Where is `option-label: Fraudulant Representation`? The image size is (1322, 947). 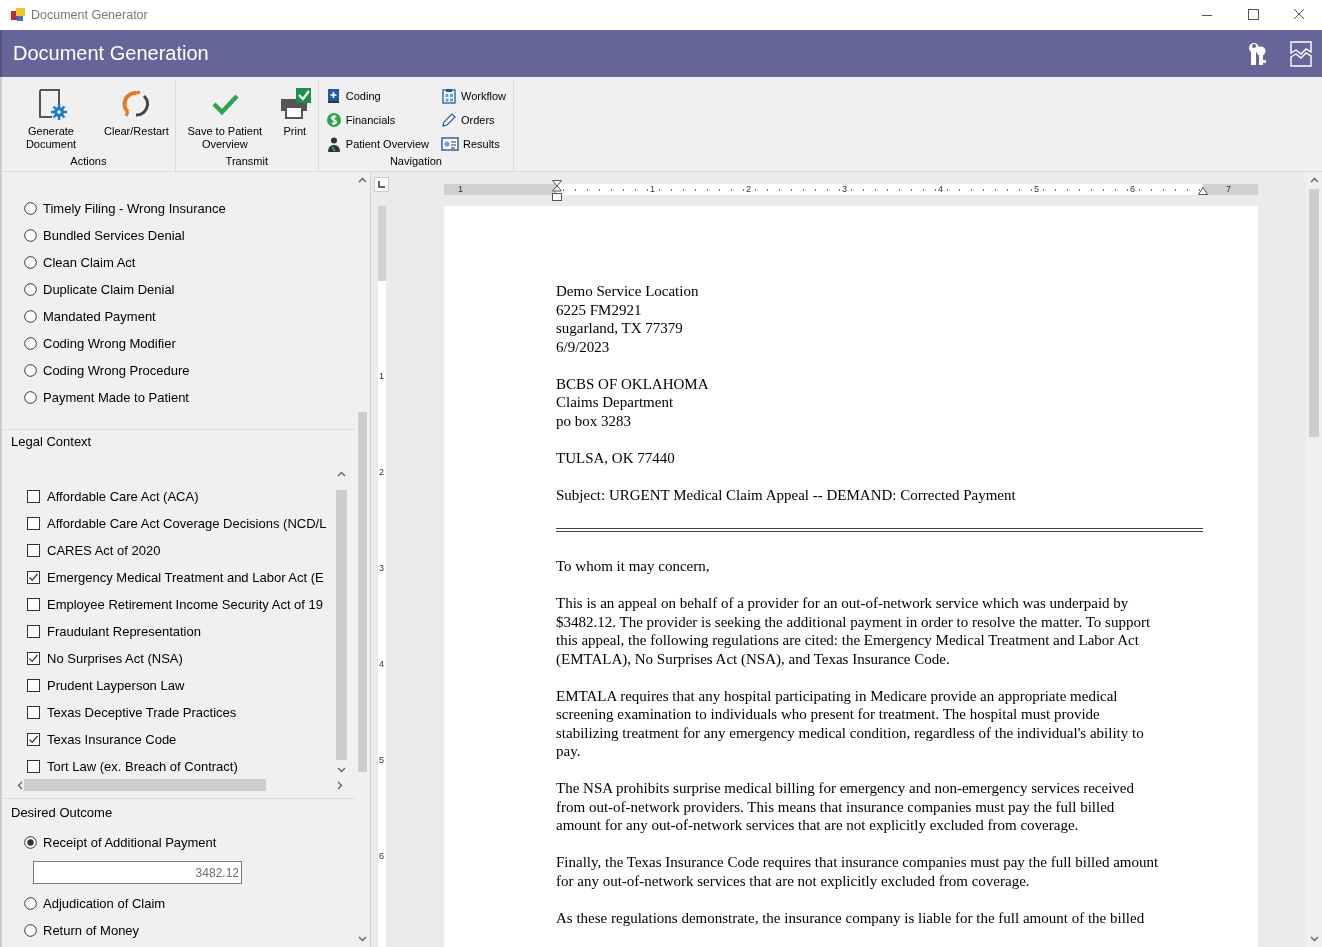
option-label: Fraudulant Representation is located at coordinates (124, 631).